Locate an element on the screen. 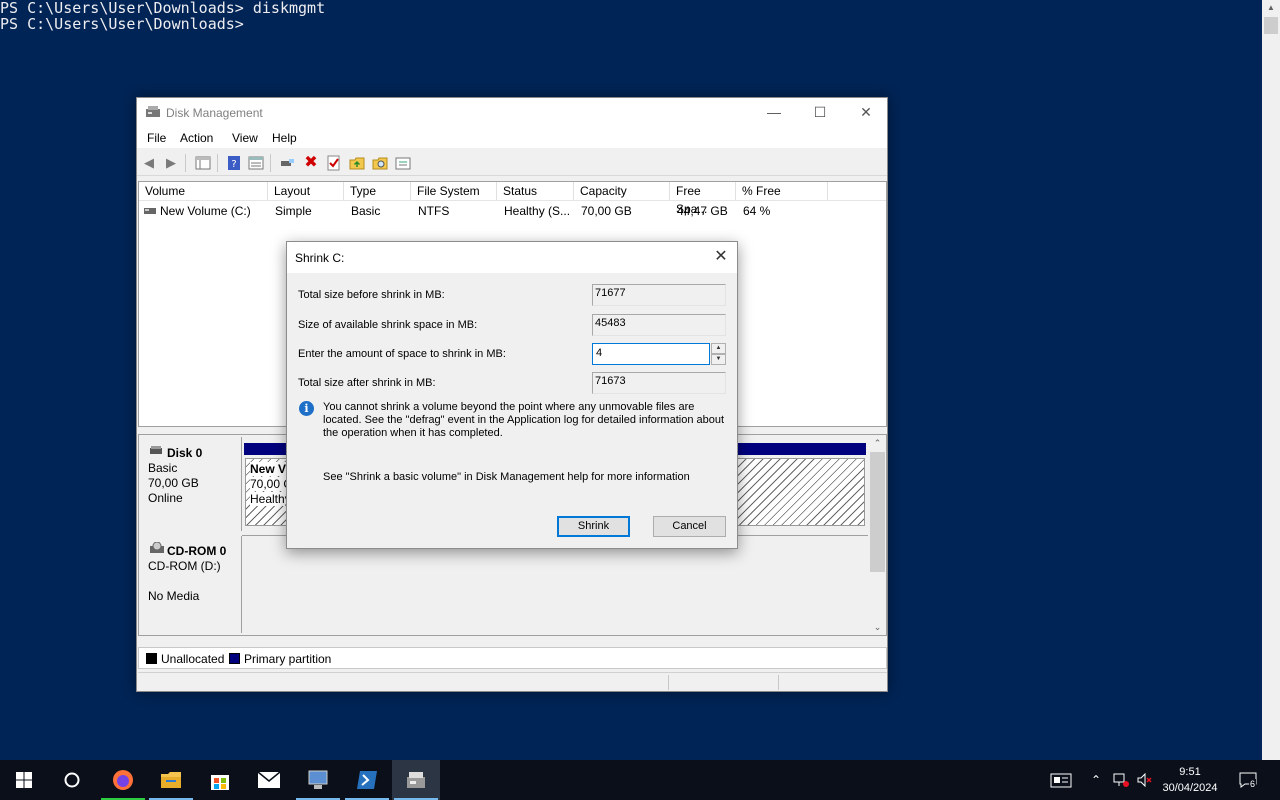 This screenshot has height=800, width=1280. column-header-layout: Layout is located at coordinates (306, 191).